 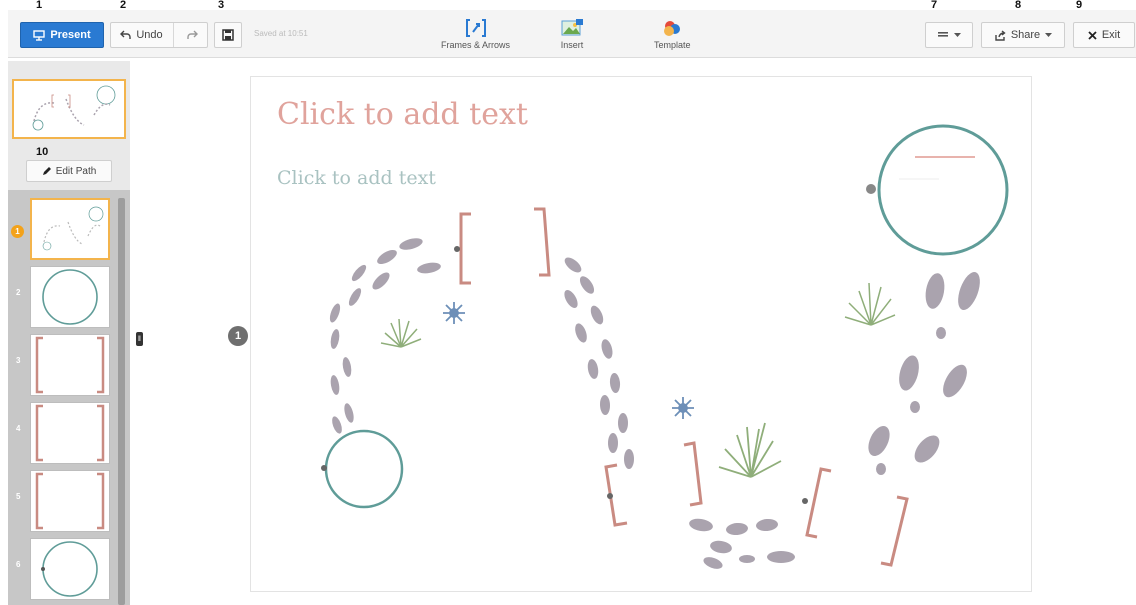 I want to click on present-icon, so click(x=39, y=35).